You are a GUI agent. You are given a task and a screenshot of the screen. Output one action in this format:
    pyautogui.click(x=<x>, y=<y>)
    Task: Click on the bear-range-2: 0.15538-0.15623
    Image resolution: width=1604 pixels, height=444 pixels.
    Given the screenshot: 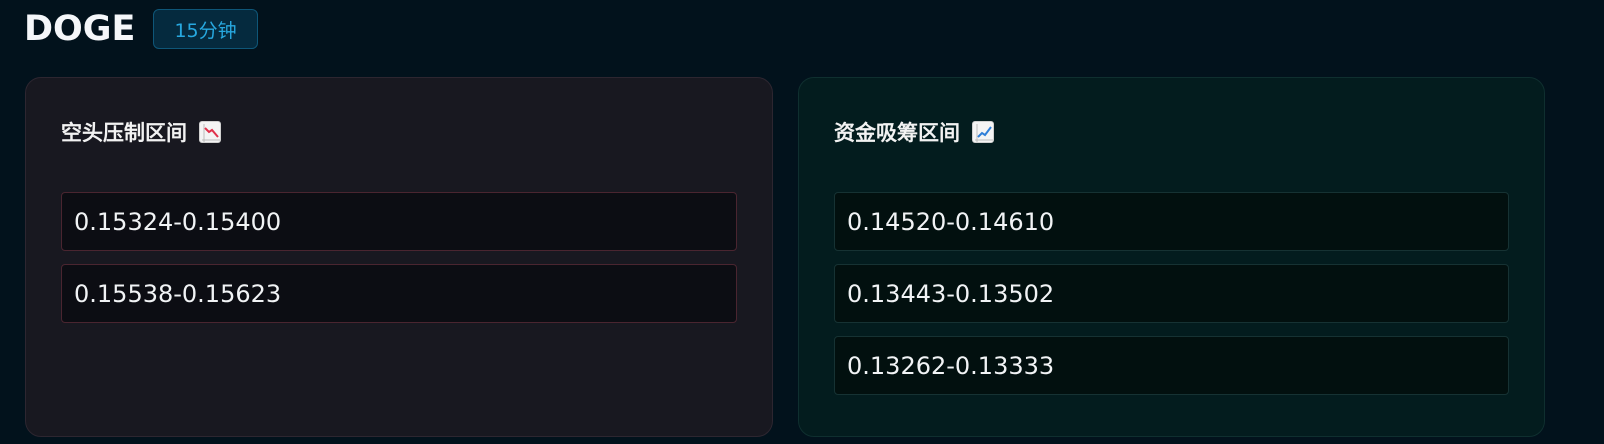 What is the action you would take?
    pyautogui.click(x=399, y=293)
    